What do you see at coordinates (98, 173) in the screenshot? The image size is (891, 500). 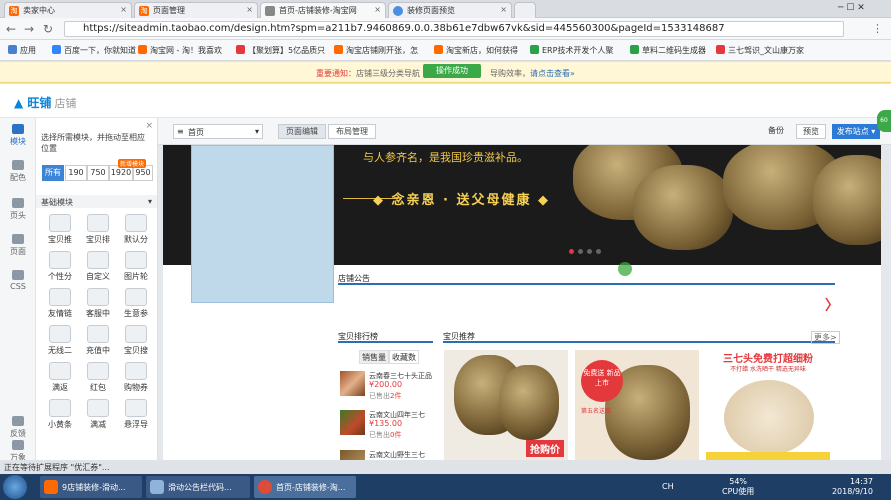 I see `width-filter-750: 750` at bounding box center [98, 173].